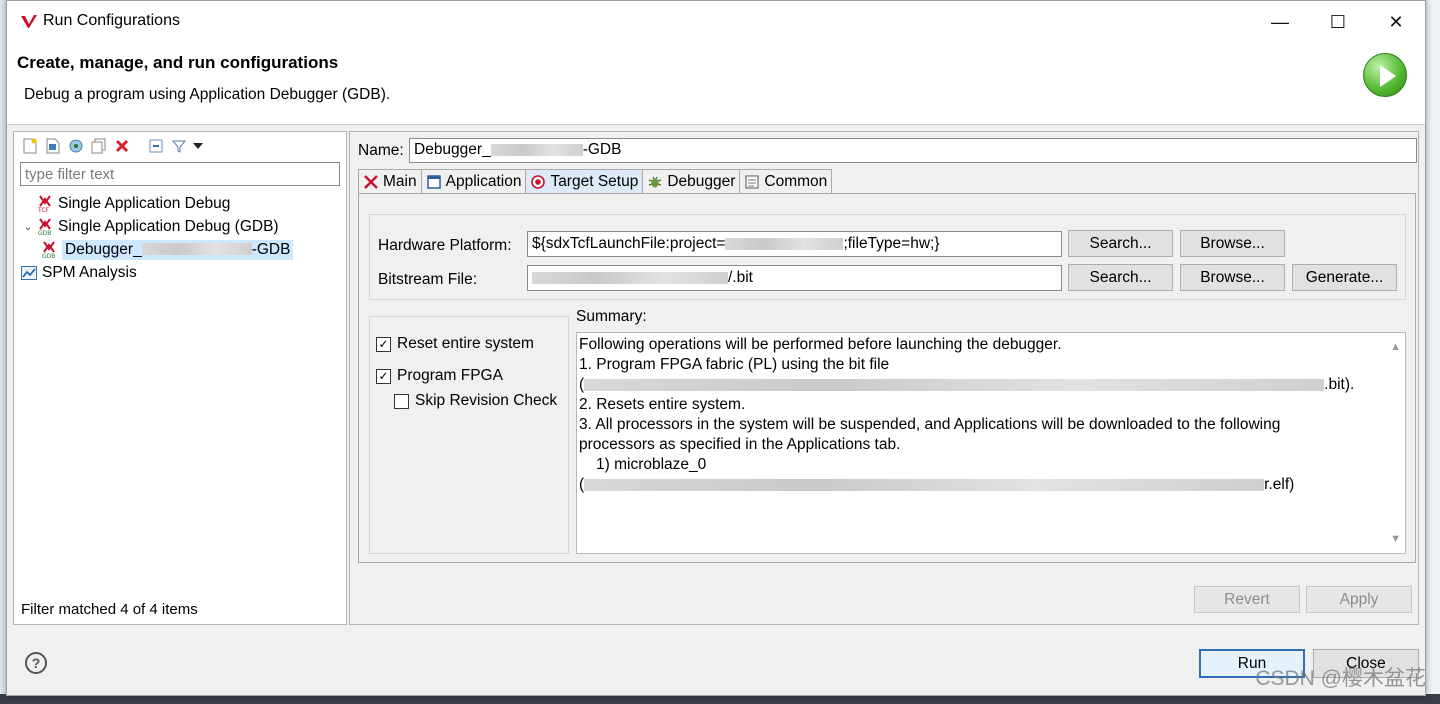 The width and height of the screenshot is (1440, 704). What do you see at coordinates (794, 278) in the screenshot?
I see `bitstream-file-field: /.bit` at bounding box center [794, 278].